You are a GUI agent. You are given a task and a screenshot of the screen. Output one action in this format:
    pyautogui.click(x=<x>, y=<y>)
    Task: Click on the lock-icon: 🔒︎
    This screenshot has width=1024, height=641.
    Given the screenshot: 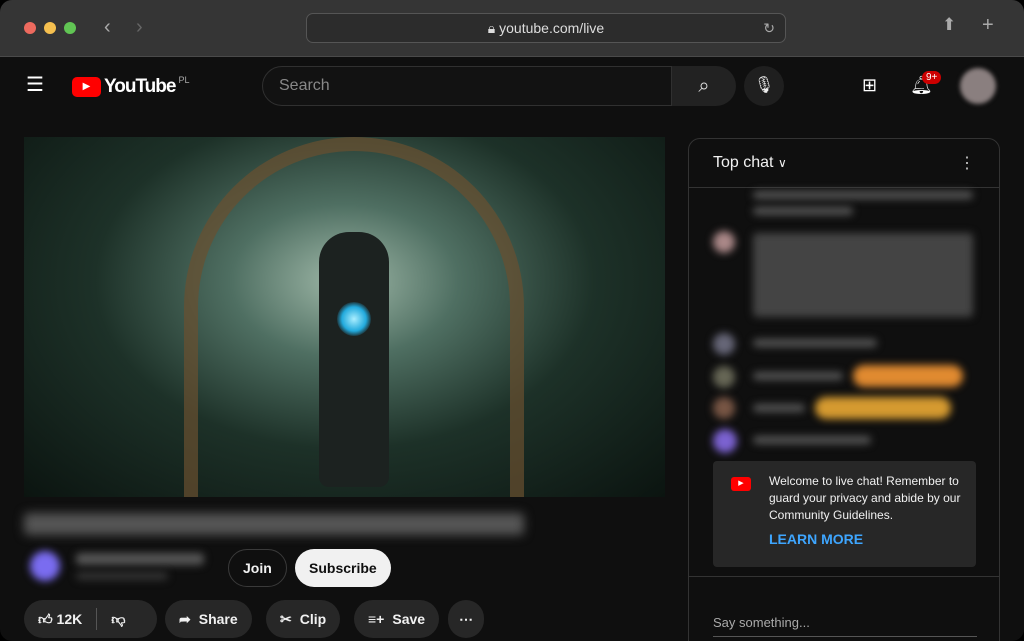 What is the action you would take?
    pyautogui.click(x=493, y=28)
    